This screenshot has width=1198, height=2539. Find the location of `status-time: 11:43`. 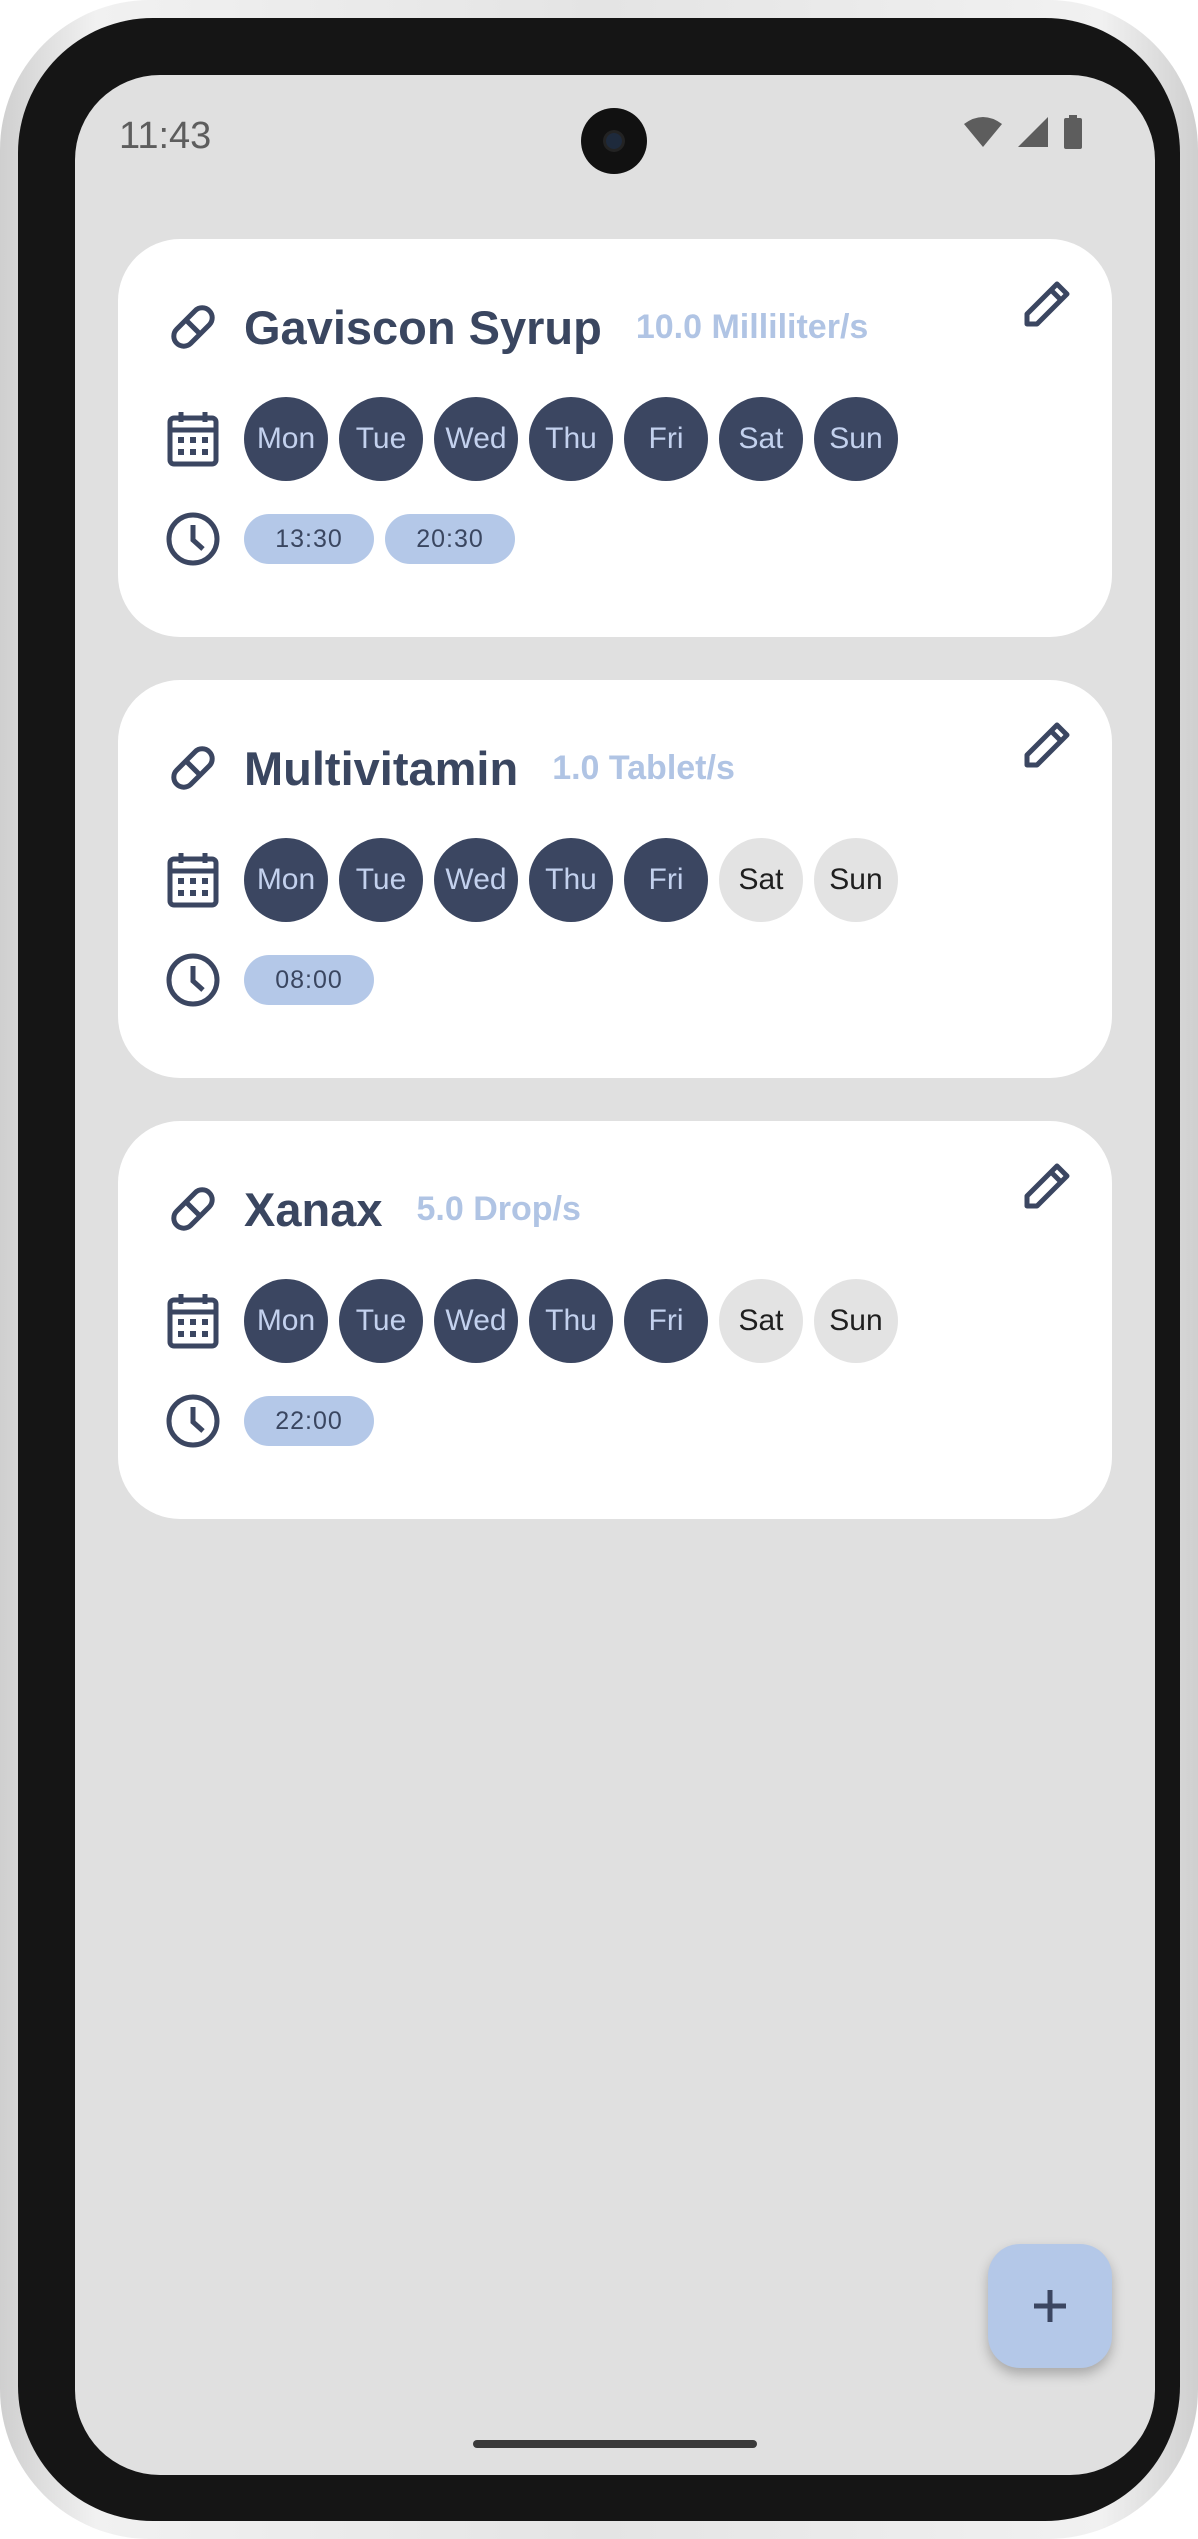

status-time: 11:43 is located at coordinates (165, 136).